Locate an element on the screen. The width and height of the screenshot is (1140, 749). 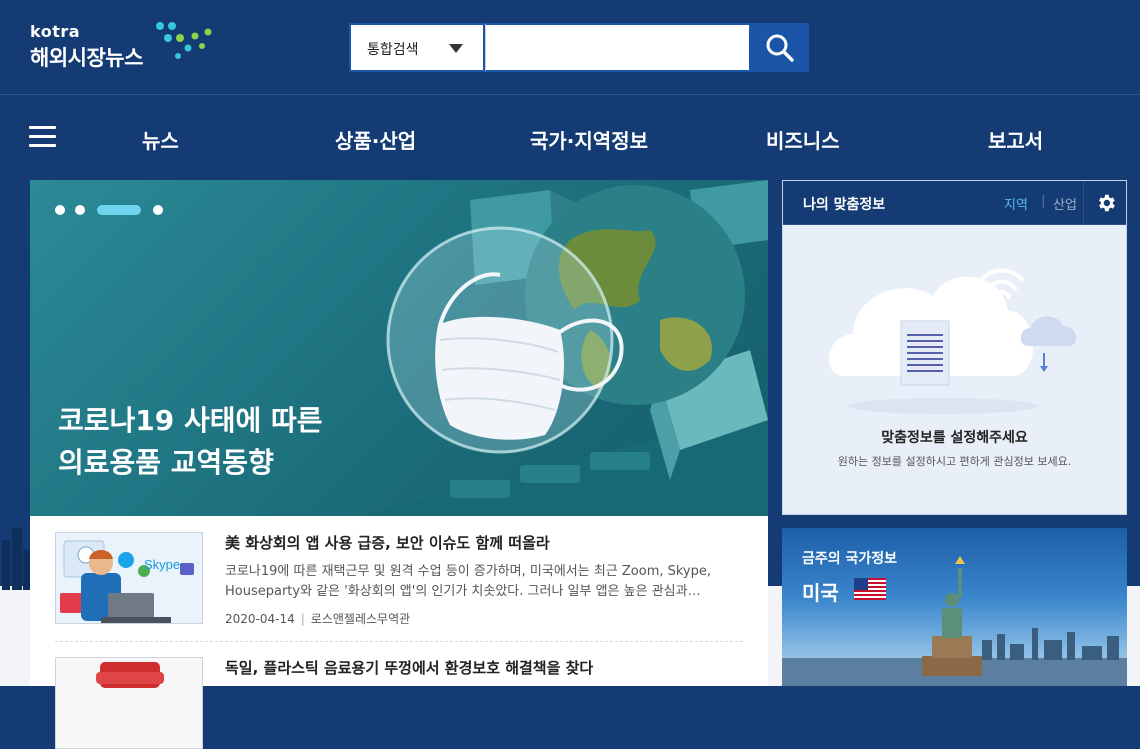
site-logo: kotra 해외시장뉴스 is located at coordinates (125, 47).